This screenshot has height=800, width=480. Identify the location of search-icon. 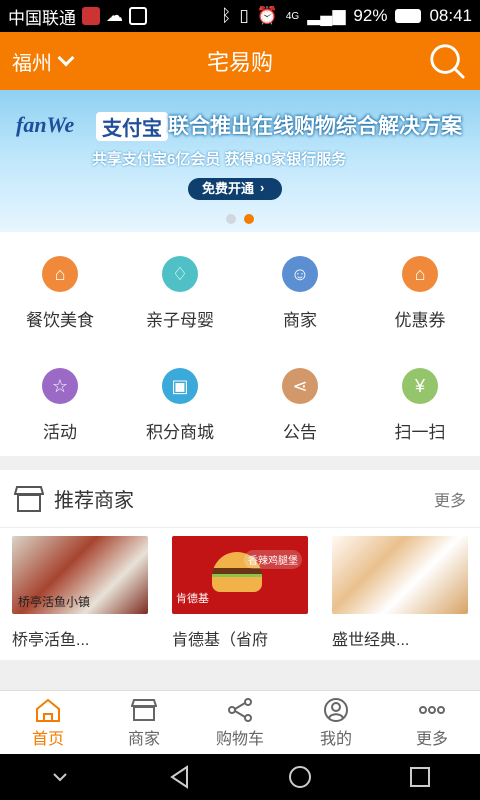
(447, 61).